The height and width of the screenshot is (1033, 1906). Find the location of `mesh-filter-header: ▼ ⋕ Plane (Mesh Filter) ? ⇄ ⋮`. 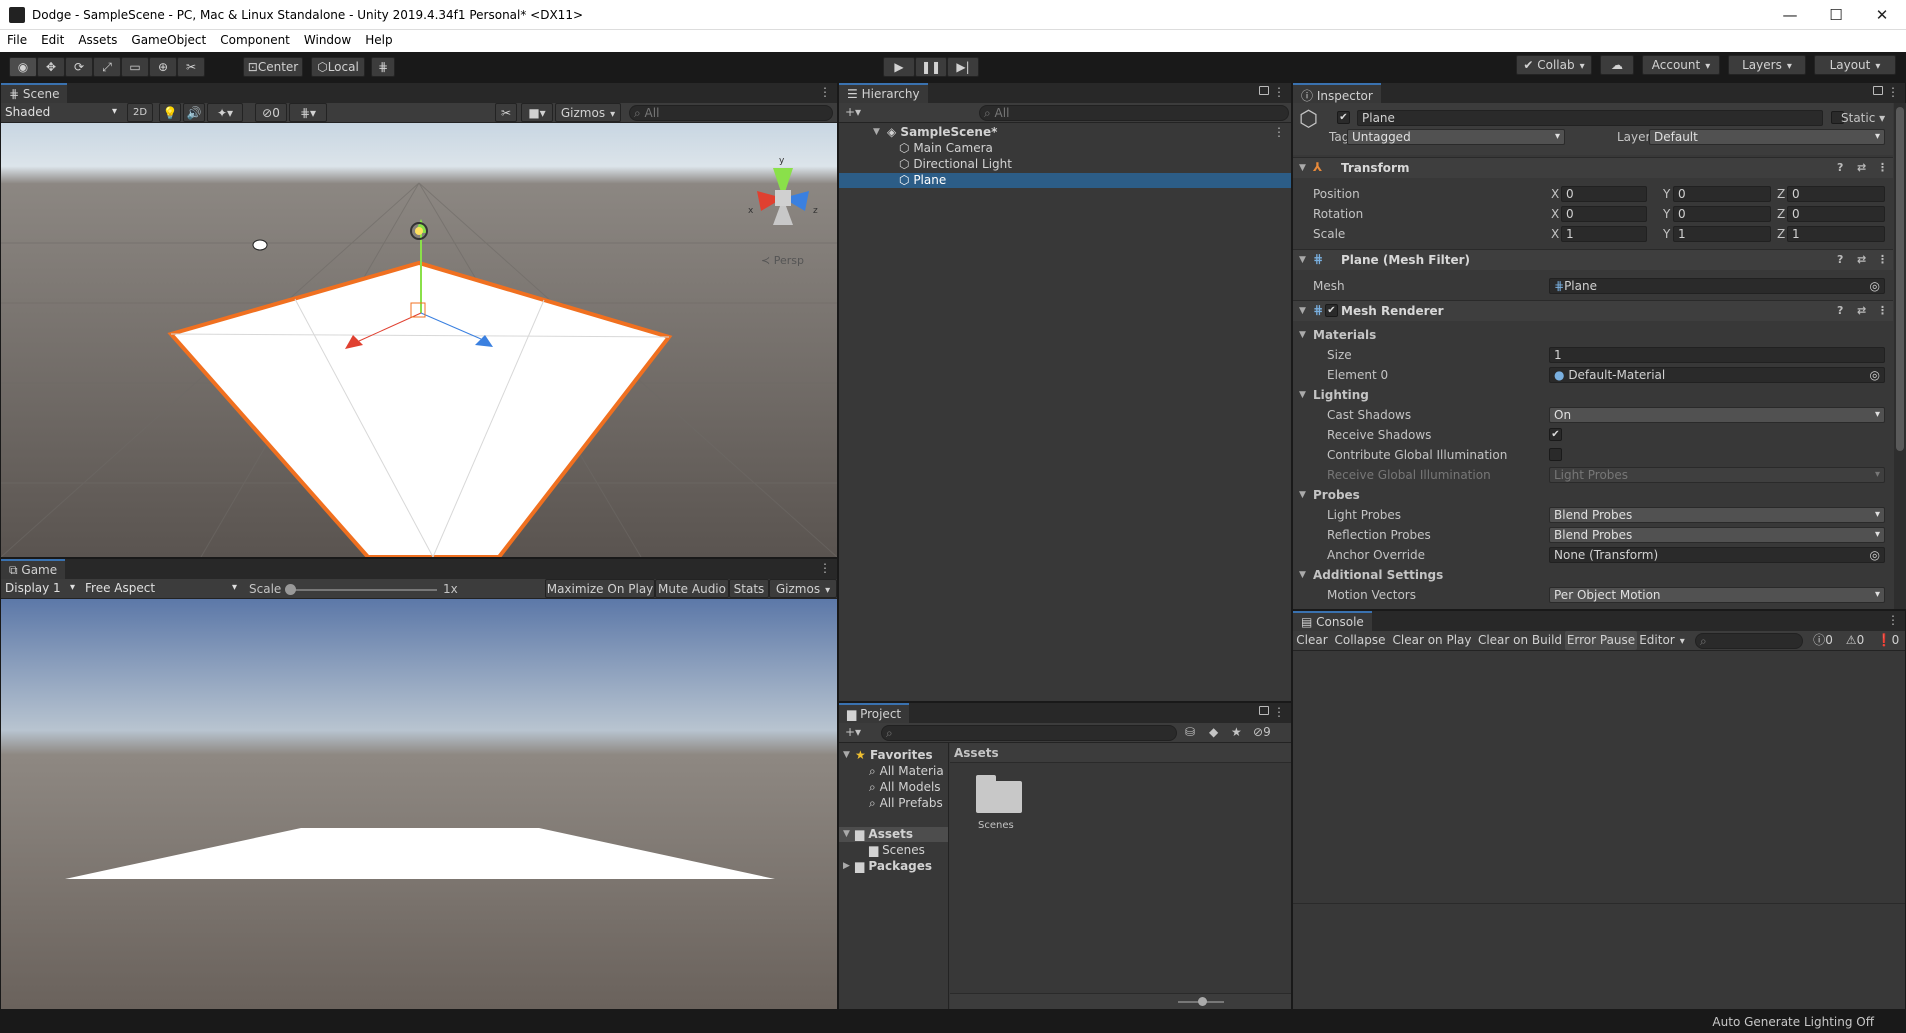

mesh-filter-header: ▼ ⋕ Plane (Mesh Filter) ? ⇄ ⋮ is located at coordinates (1593, 259).